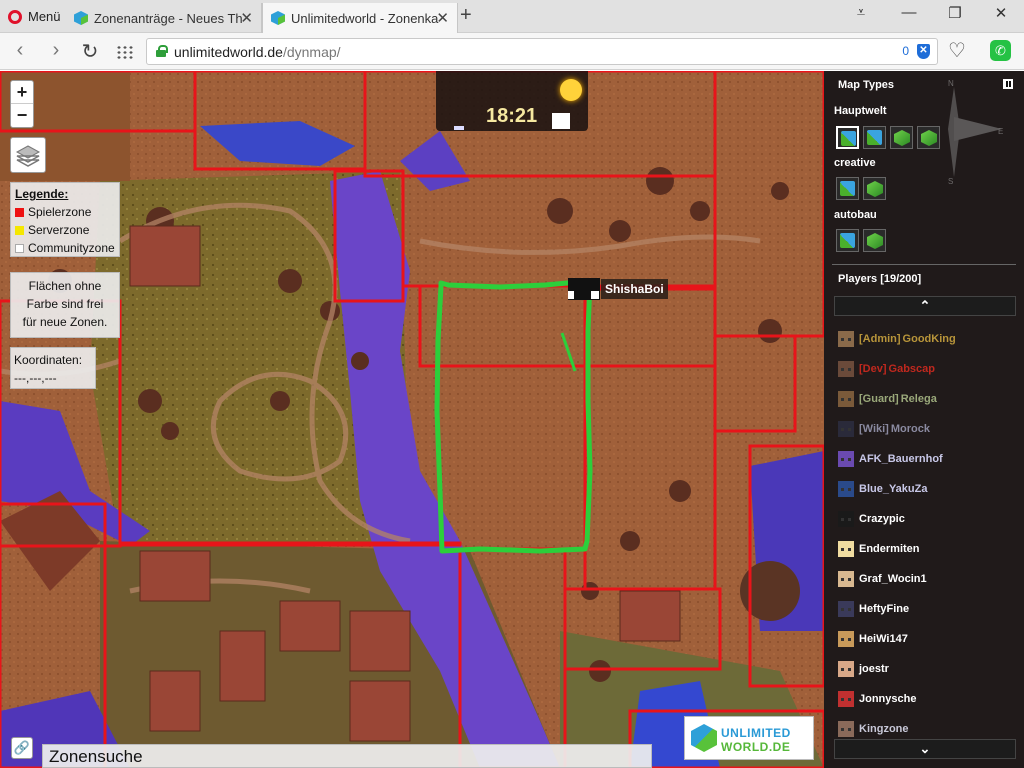 The image size is (1024, 768). Describe the element at coordinates (634, 289) in the screenshot. I see `player-marker-name: ShishaBoi` at that location.